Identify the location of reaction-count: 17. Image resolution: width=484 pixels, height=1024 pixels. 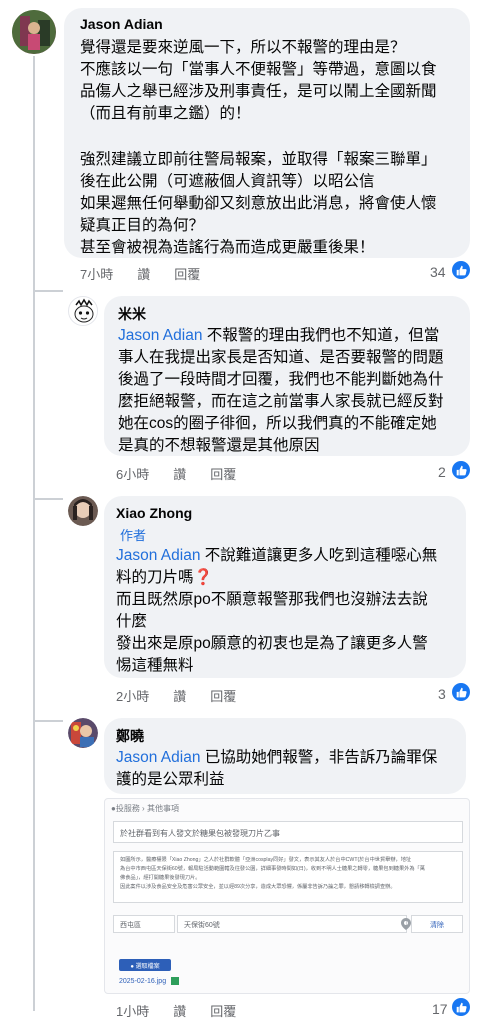
(440, 1009).